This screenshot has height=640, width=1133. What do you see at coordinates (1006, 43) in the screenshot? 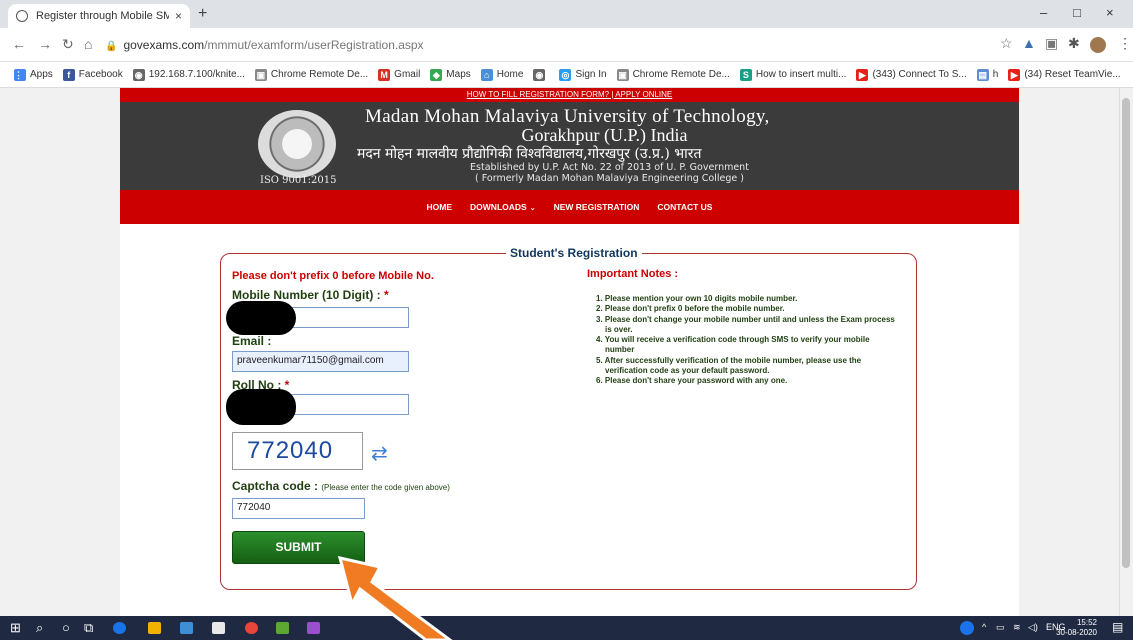
I see `star-icon: ☆` at bounding box center [1006, 43].